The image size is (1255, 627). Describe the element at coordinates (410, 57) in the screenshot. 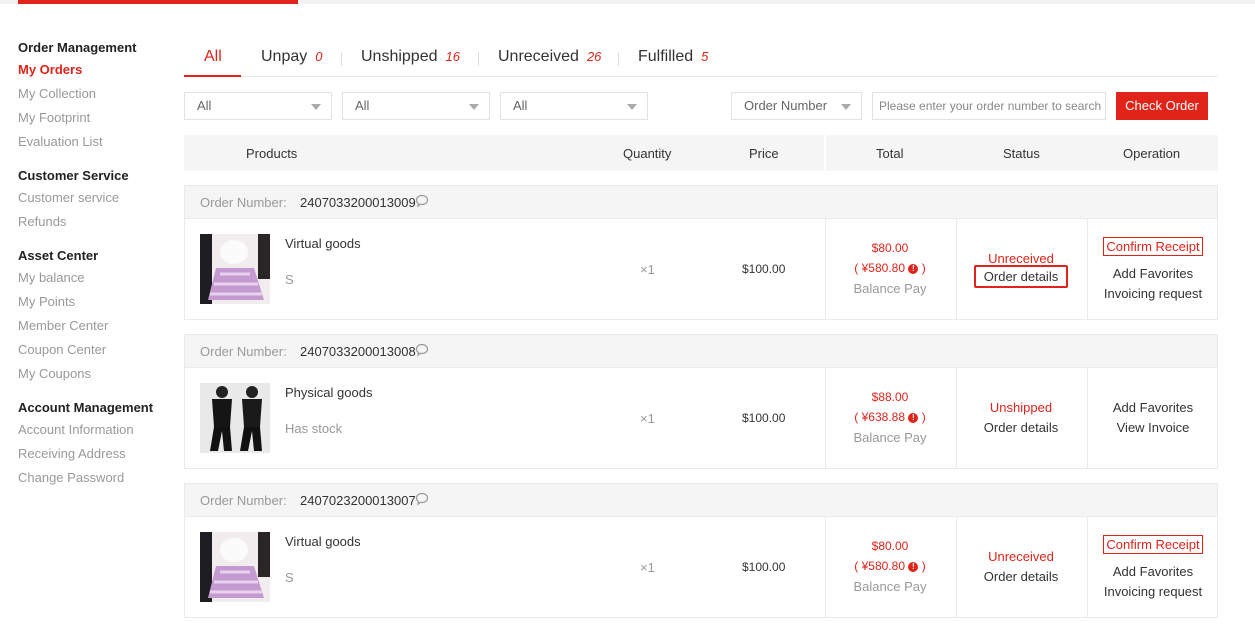

I see `tab-unshipped: Unshipped 16` at that location.